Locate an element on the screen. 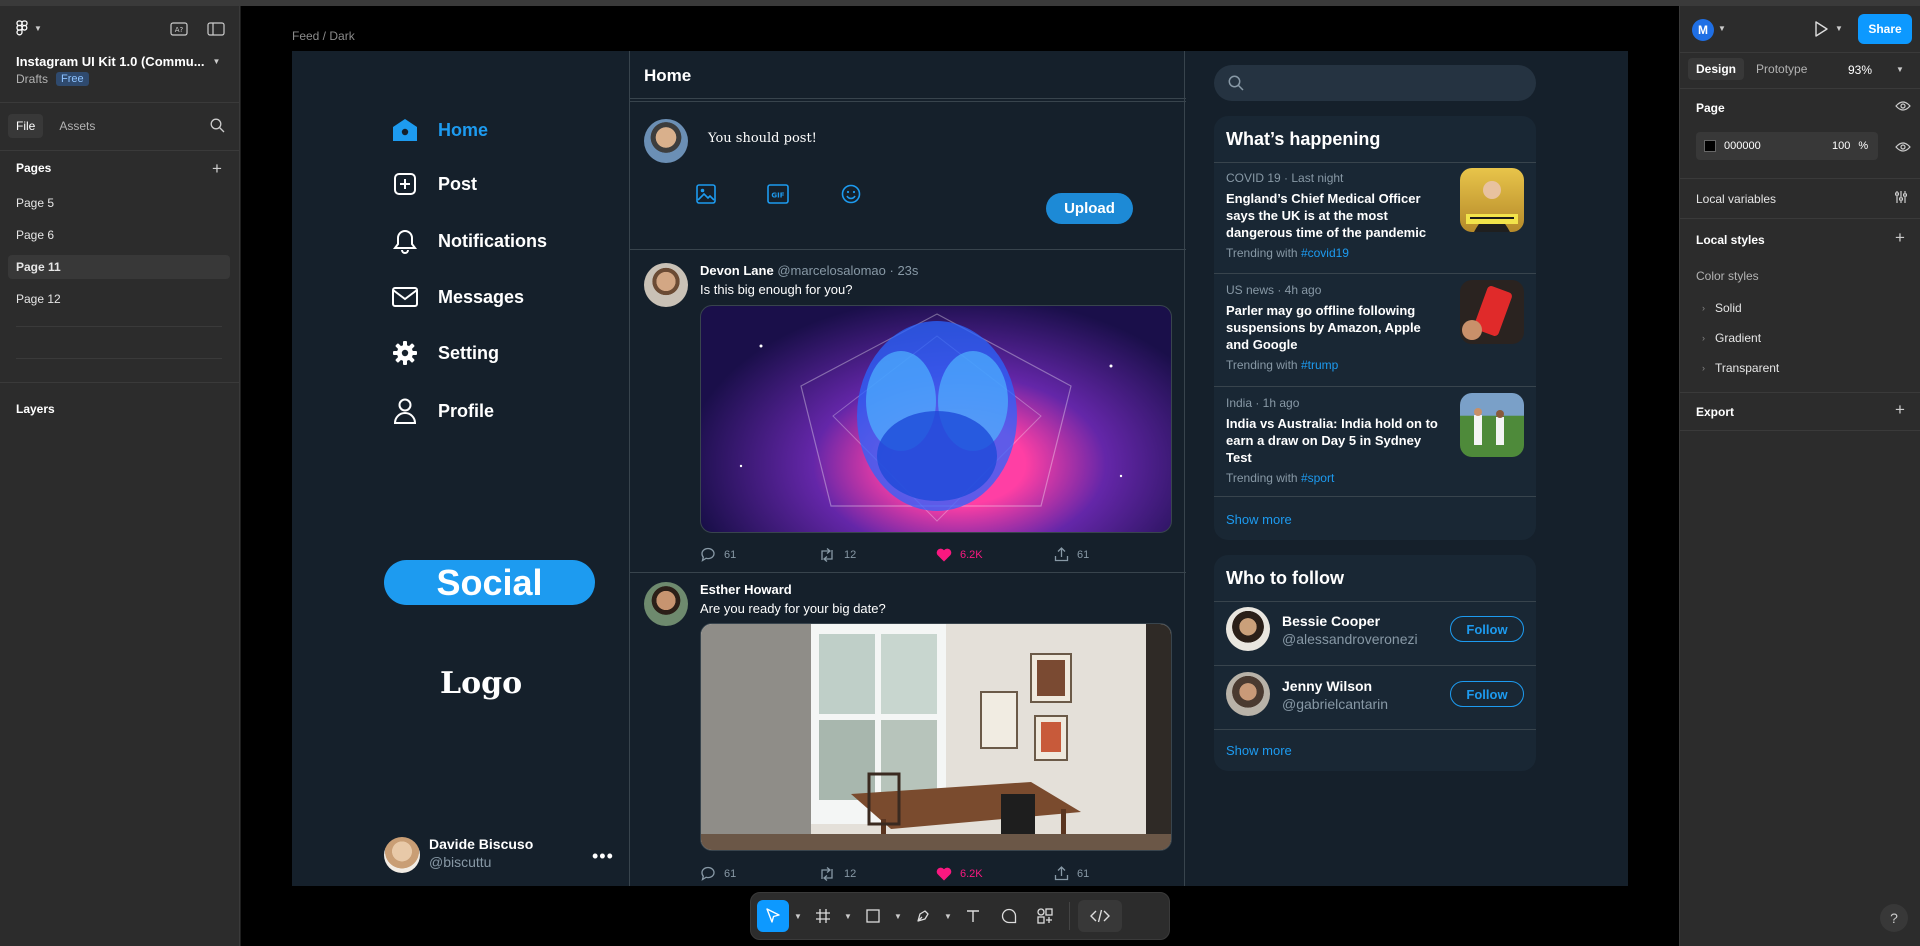  hashtag-link: #covid19 is located at coordinates (1325, 253).